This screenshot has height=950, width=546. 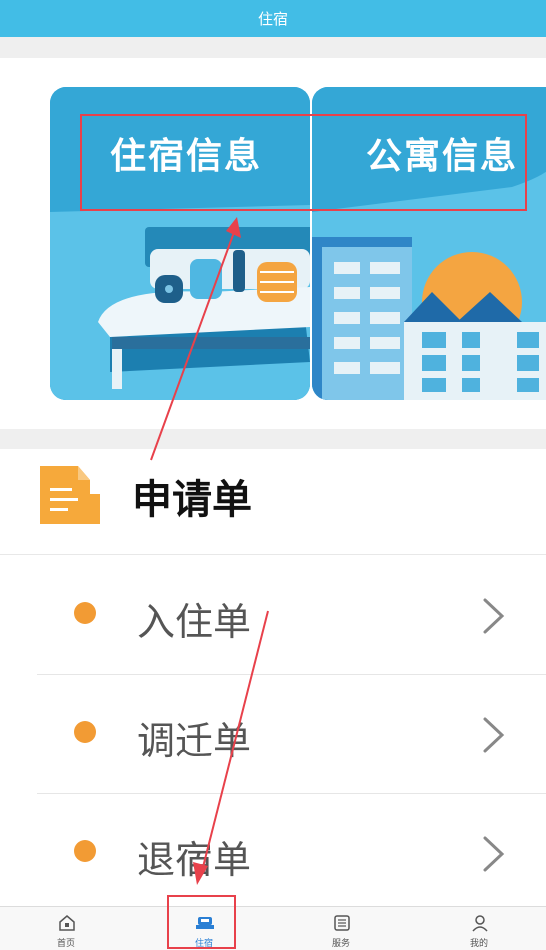 I want to click on tab-home: 首页, so click(x=66, y=928).